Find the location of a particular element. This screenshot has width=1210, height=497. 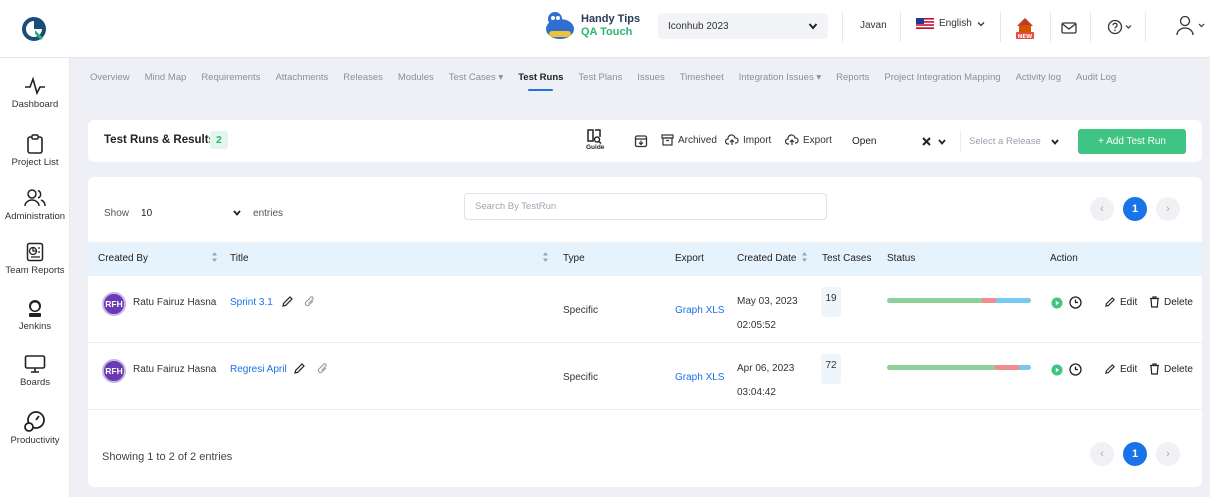

release-select: Select a Release is located at coordinates (1012, 141).